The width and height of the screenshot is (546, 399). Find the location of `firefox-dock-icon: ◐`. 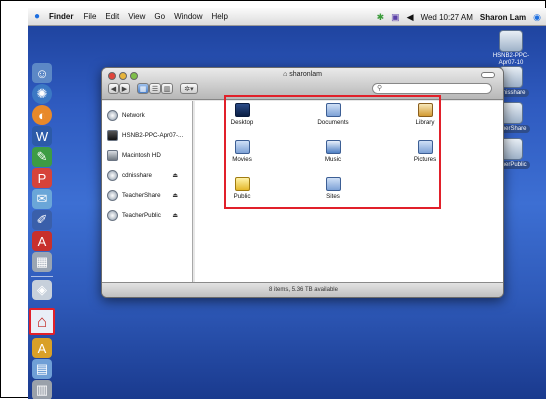

firefox-dock-icon: ◐ is located at coordinates (42, 115).